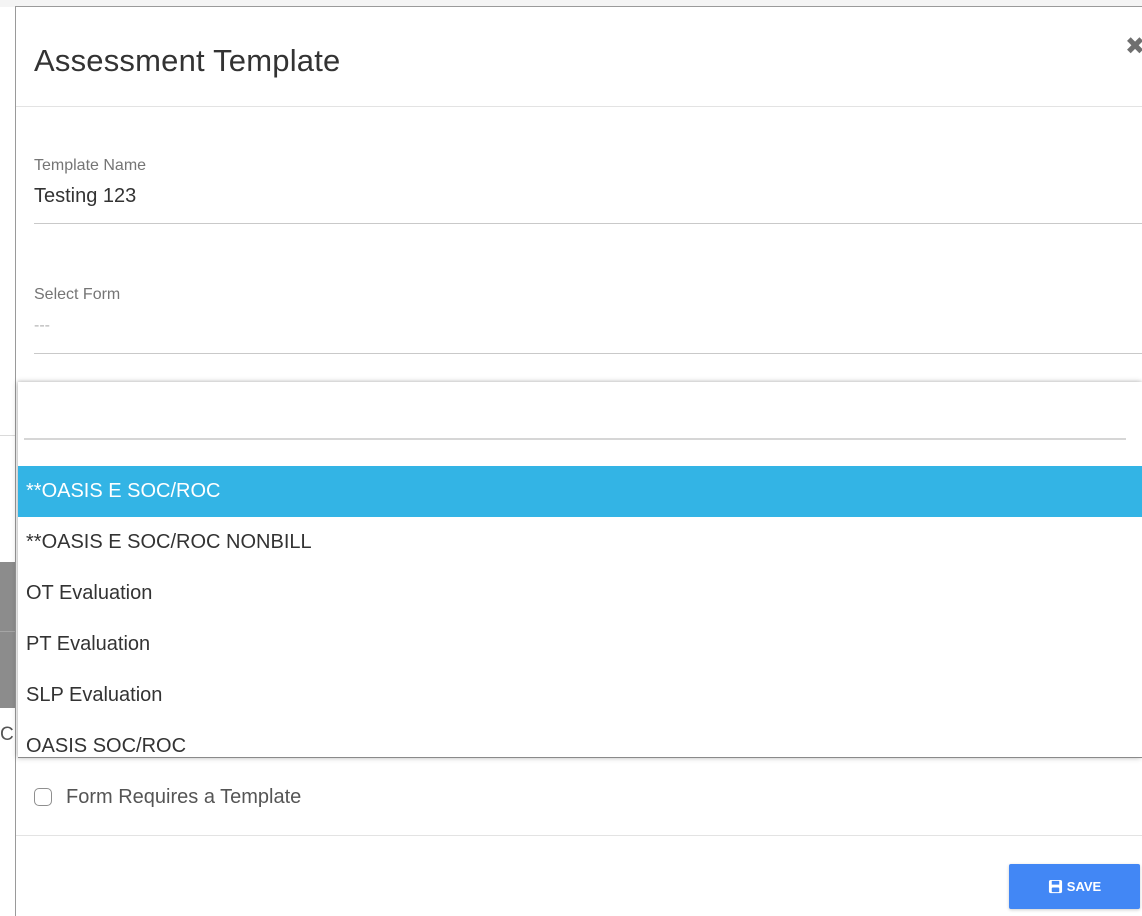  I want to click on form-requires-template-checkbox: Form Requires a Template, so click(167, 797).